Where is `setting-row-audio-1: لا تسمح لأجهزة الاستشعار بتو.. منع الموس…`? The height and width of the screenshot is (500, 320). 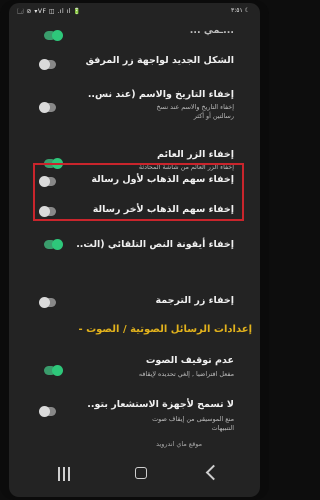
setting-row-audio-1: لا تسمح لأجهزة الاستشعار بتو.. منع الموس… is located at coordinates (134, 419).